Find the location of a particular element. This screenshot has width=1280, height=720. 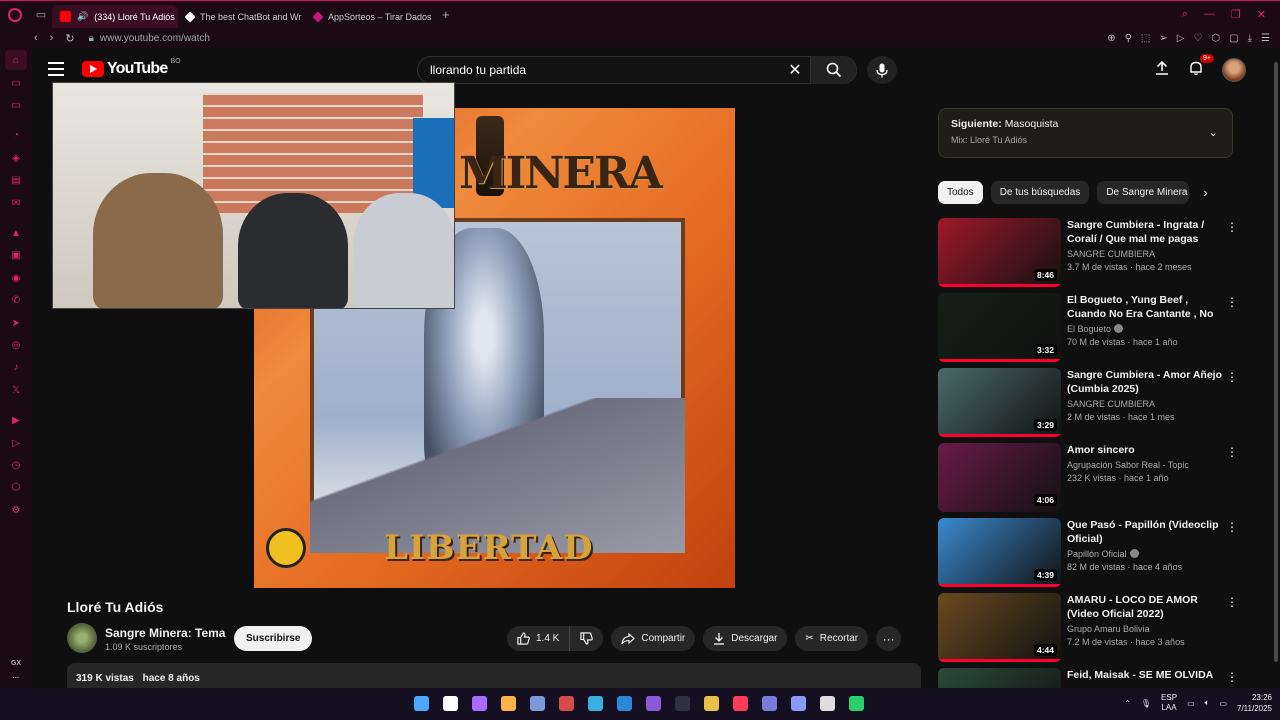

x-icon: 𝕏 is located at coordinates (16, 390).